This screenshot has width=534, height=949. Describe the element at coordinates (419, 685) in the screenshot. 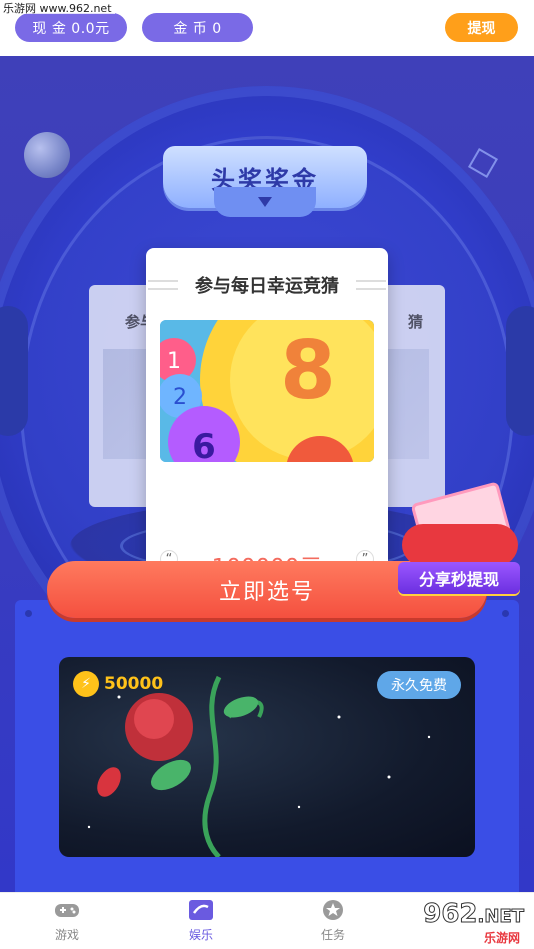

I see `free-forever-tag: 永久免费` at that location.